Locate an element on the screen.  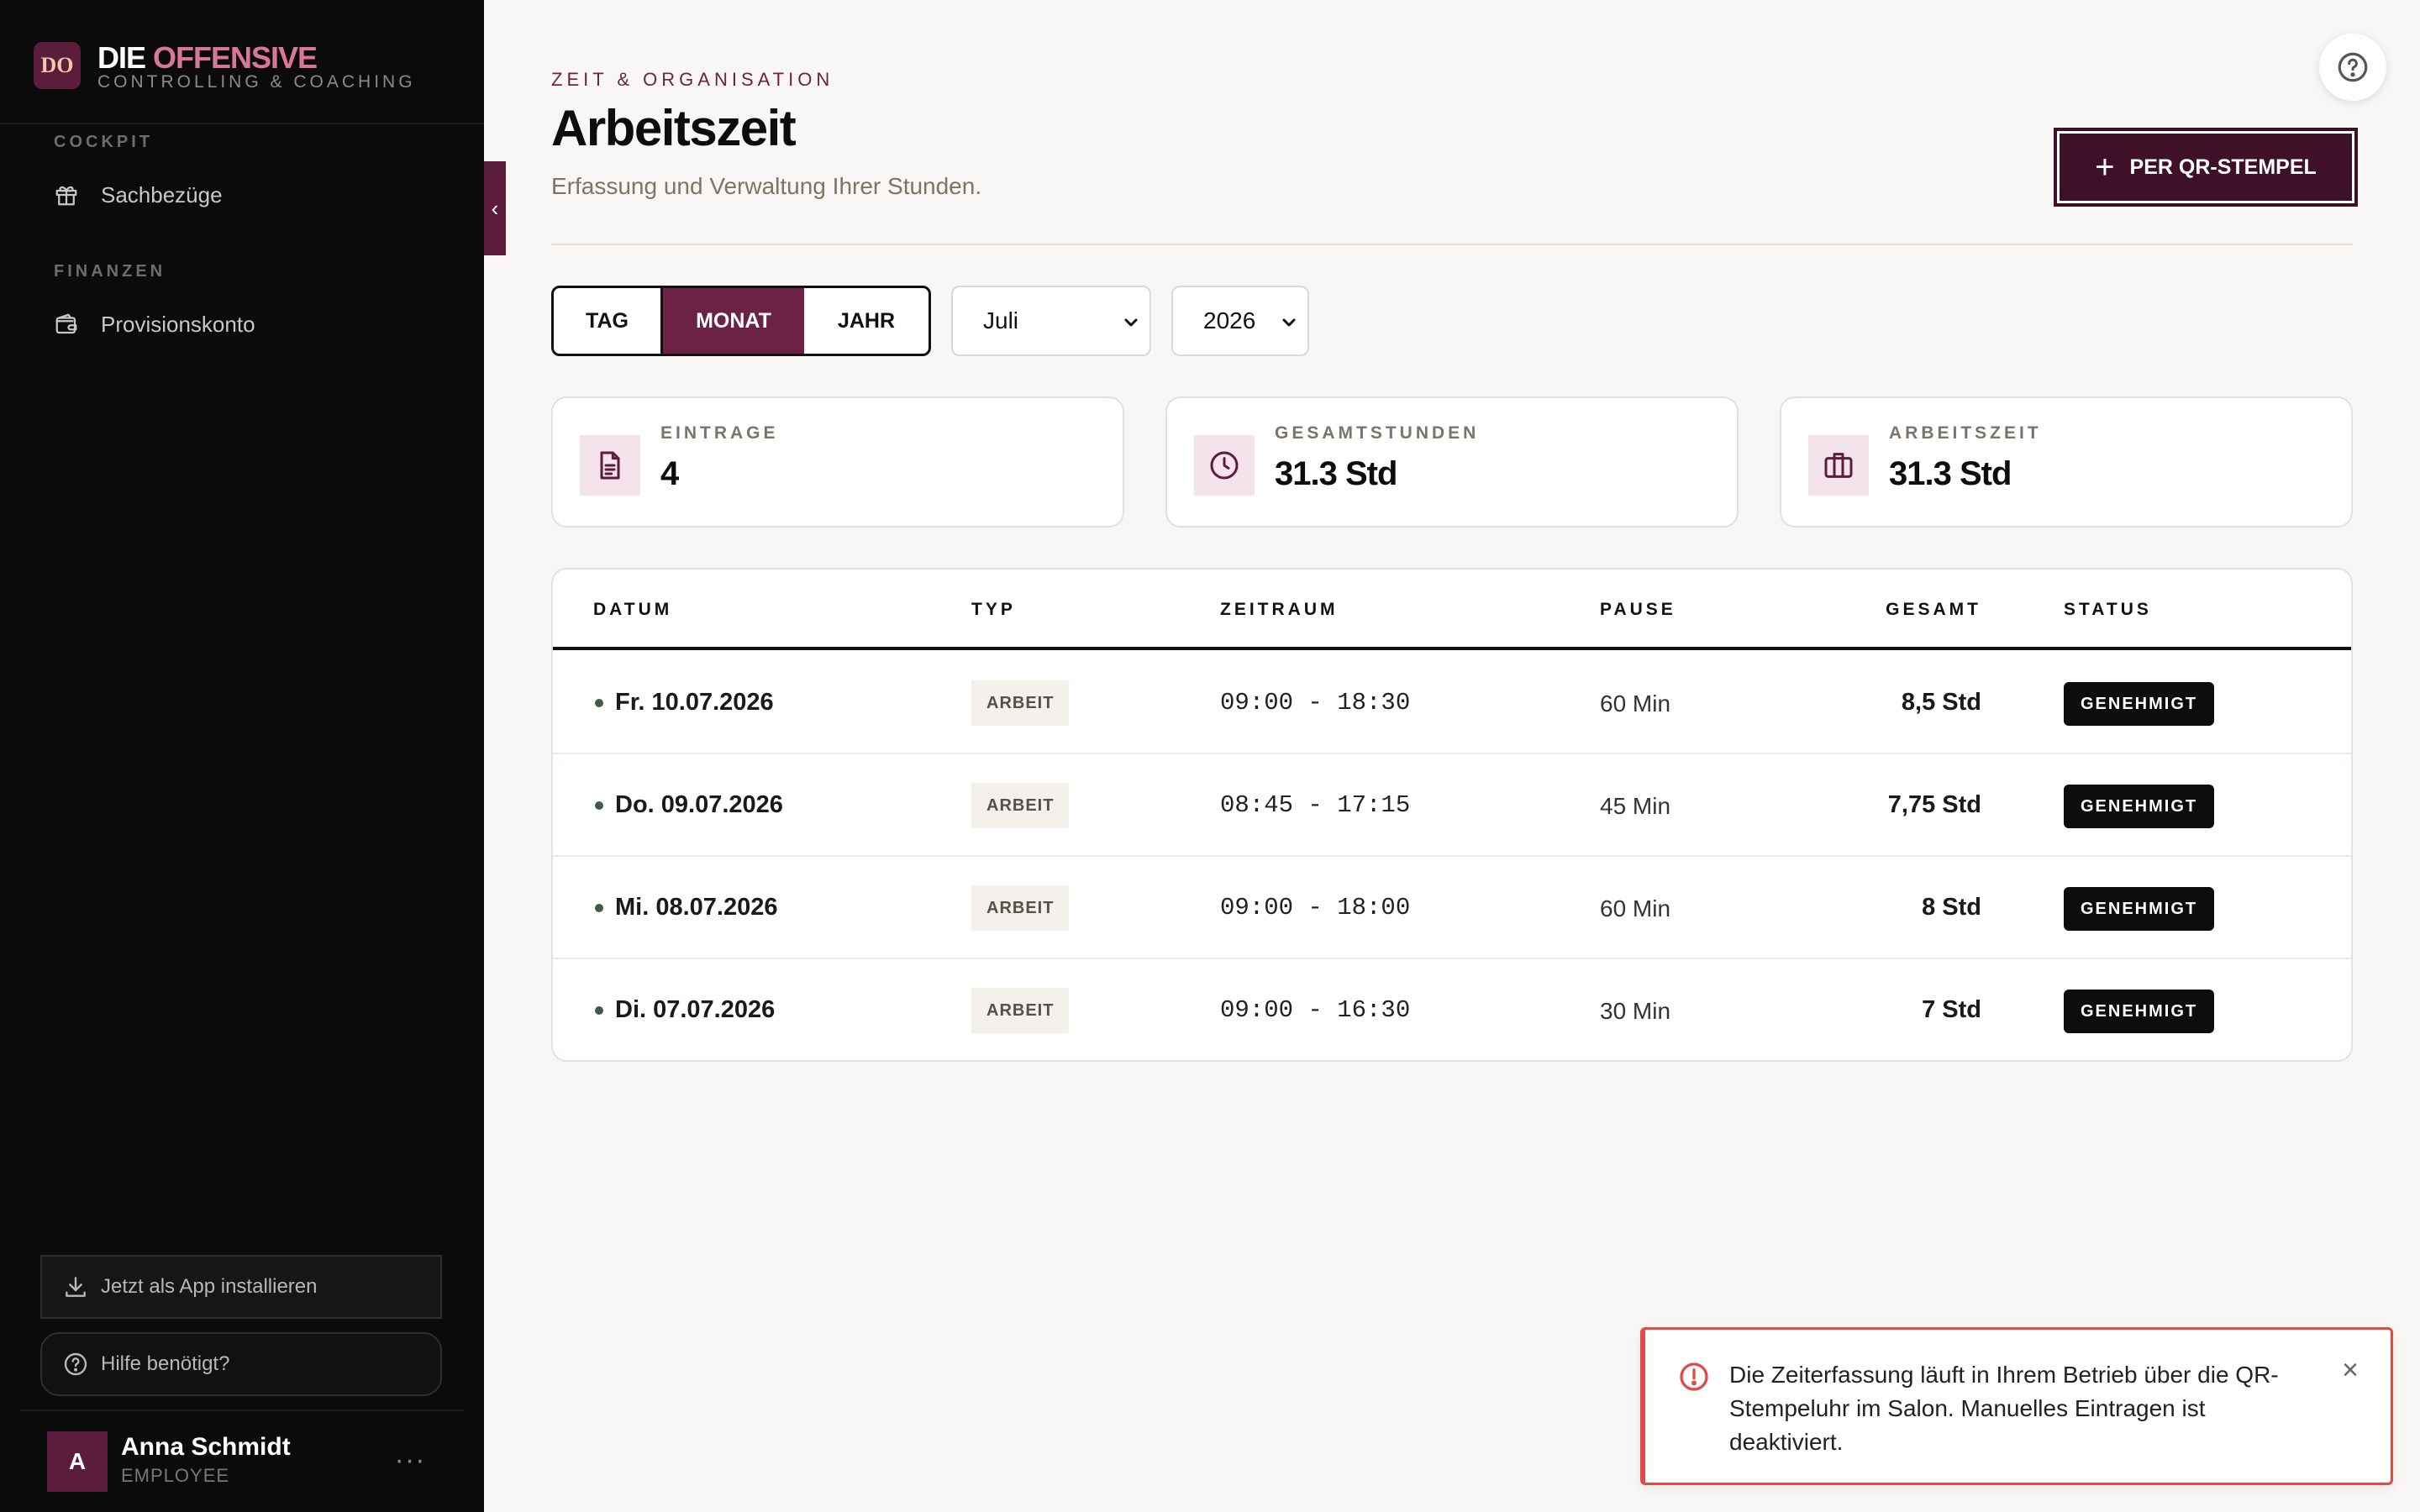
view-option-tag: TAG is located at coordinates (608, 321).